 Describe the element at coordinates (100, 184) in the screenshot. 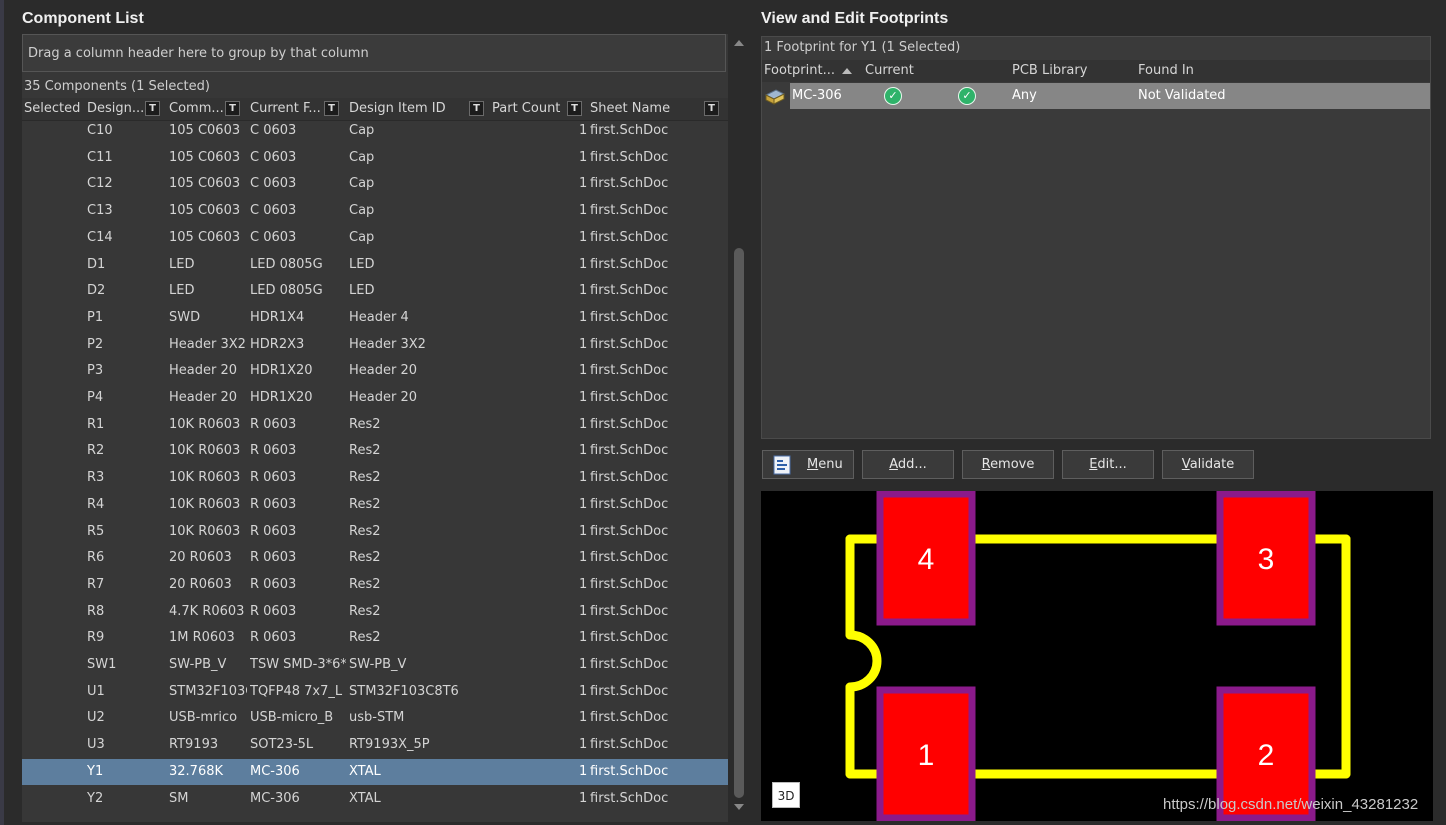

I see `designator-cell: C12` at that location.